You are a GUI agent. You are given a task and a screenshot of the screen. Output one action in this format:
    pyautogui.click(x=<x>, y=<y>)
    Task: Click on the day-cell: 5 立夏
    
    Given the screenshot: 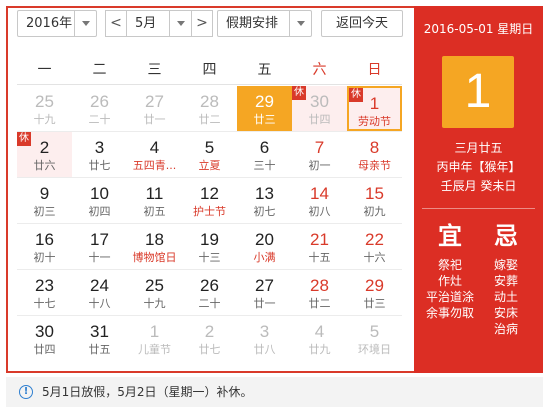 What is the action you would take?
    pyautogui.click(x=209, y=154)
    